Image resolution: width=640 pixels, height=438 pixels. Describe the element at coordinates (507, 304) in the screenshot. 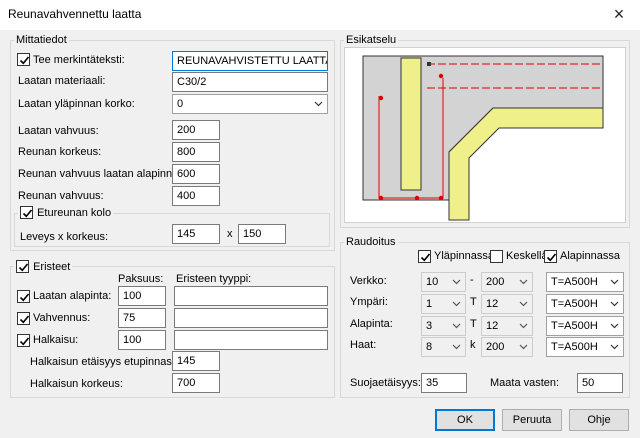

I see `ympari-spacing-select: 12` at that location.